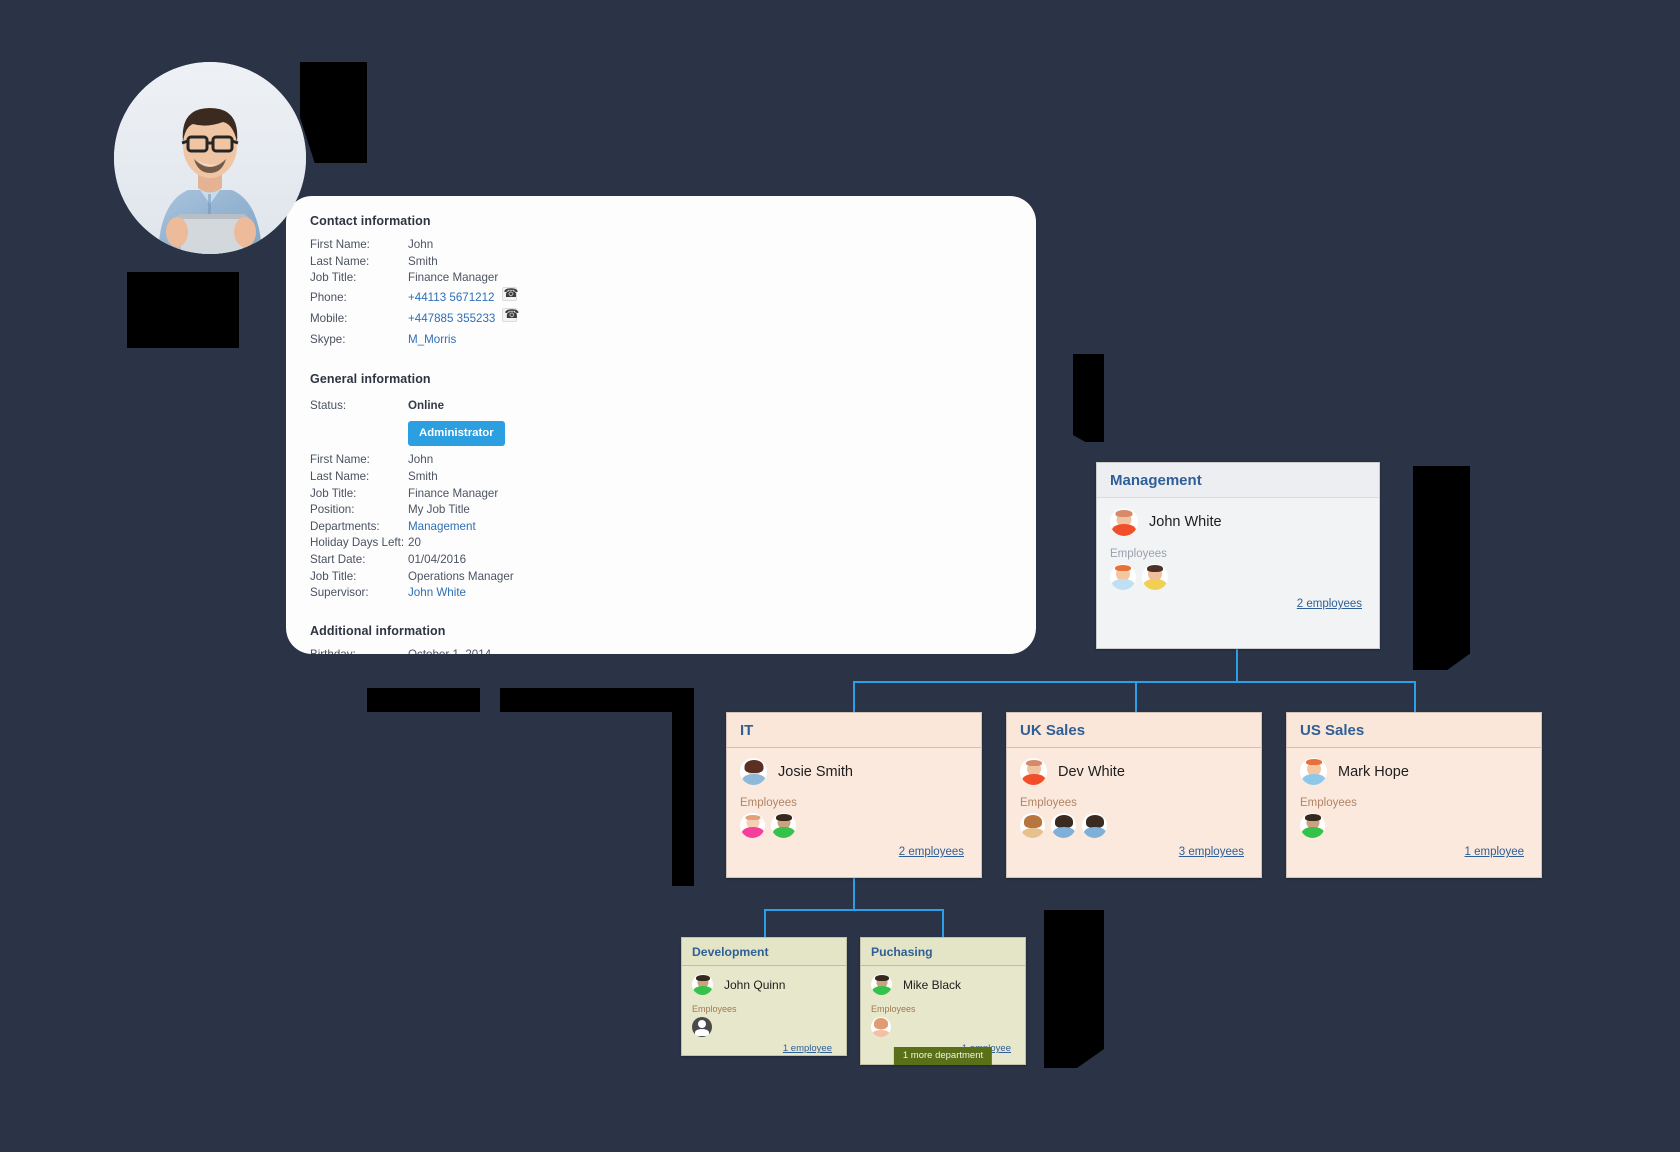  What do you see at coordinates (661, 593) in the screenshot?
I see `general-row-supervisor: Supervisor: John White` at bounding box center [661, 593].